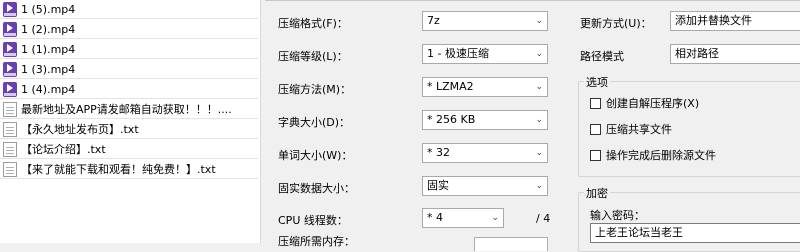 The image size is (800, 252). I want to click on cpu-threads-select: * 4 ⌄, so click(463, 218).